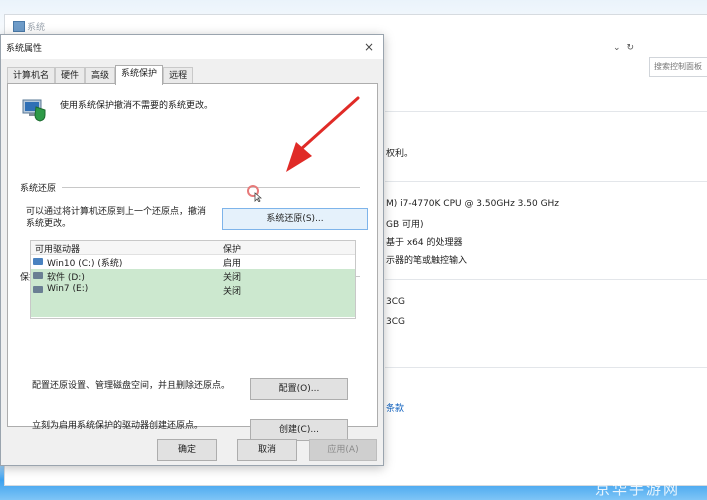 Image resolution: width=707 pixels, height=500 pixels. I want to click on watermark-text: 京华手游网, so click(638, 489).